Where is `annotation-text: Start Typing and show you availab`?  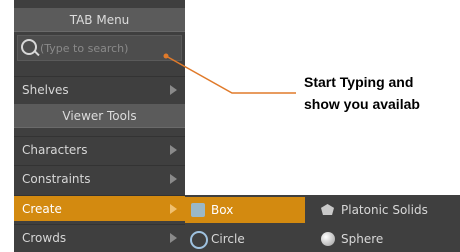
annotation-text: Start Typing and show you availab is located at coordinates (362, 93).